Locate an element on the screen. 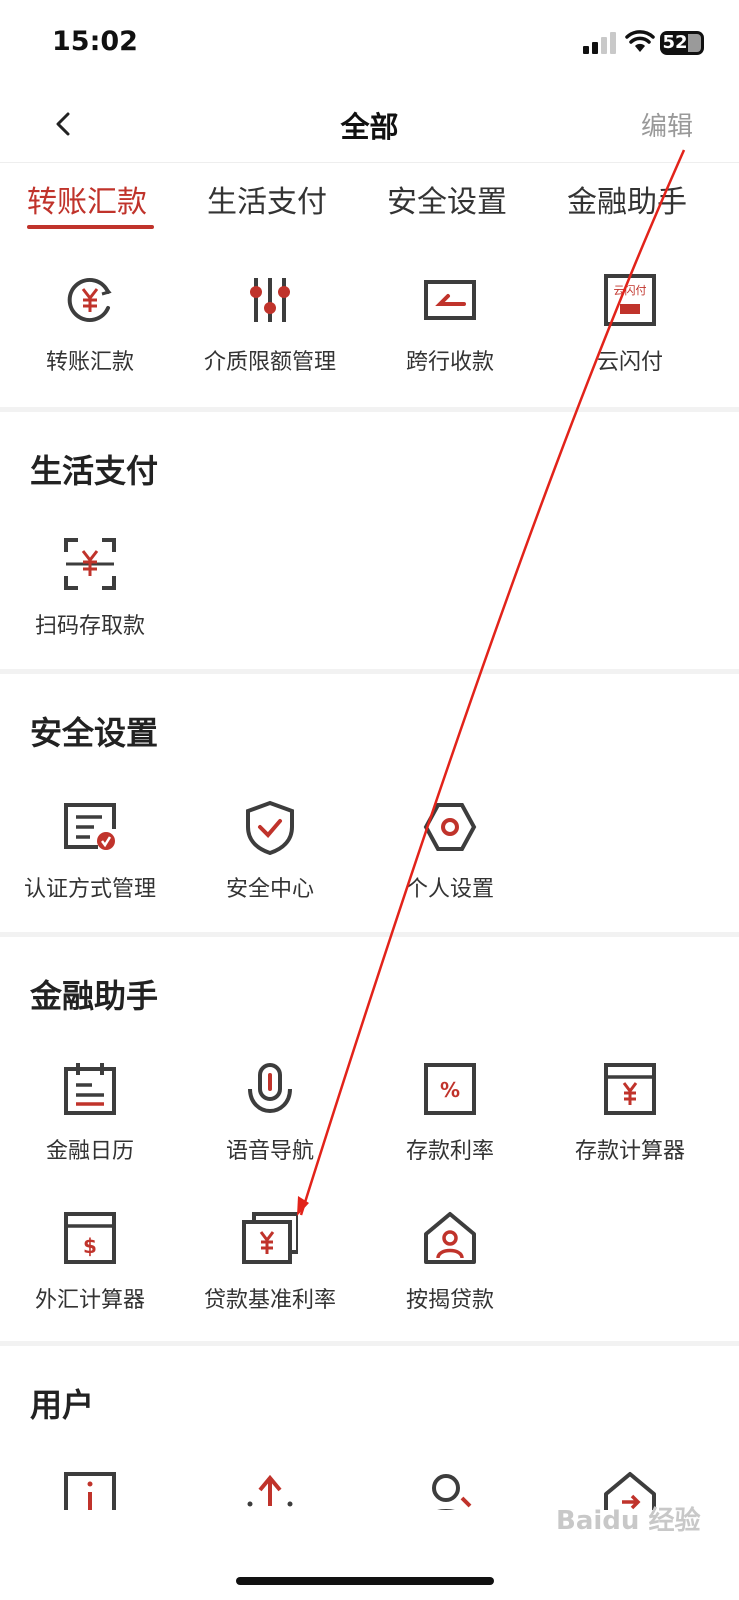 The image size is (739, 1600). grid-item-deposit-calculator: 存款计算器 is located at coordinates (630, 1121).